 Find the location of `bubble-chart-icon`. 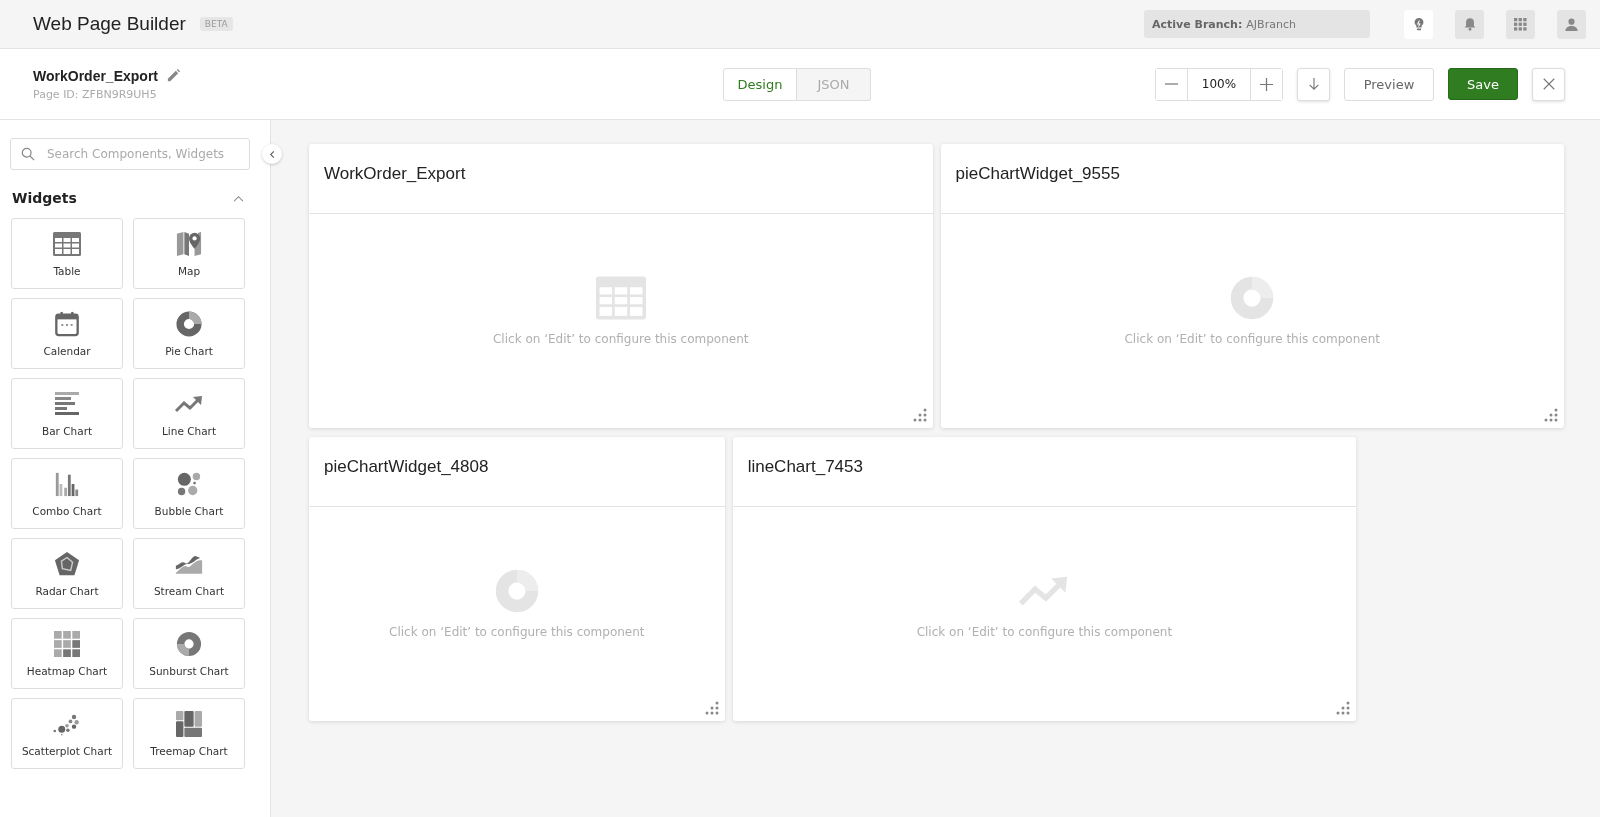

bubble-chart-icon is located at coordinates (189, 483).